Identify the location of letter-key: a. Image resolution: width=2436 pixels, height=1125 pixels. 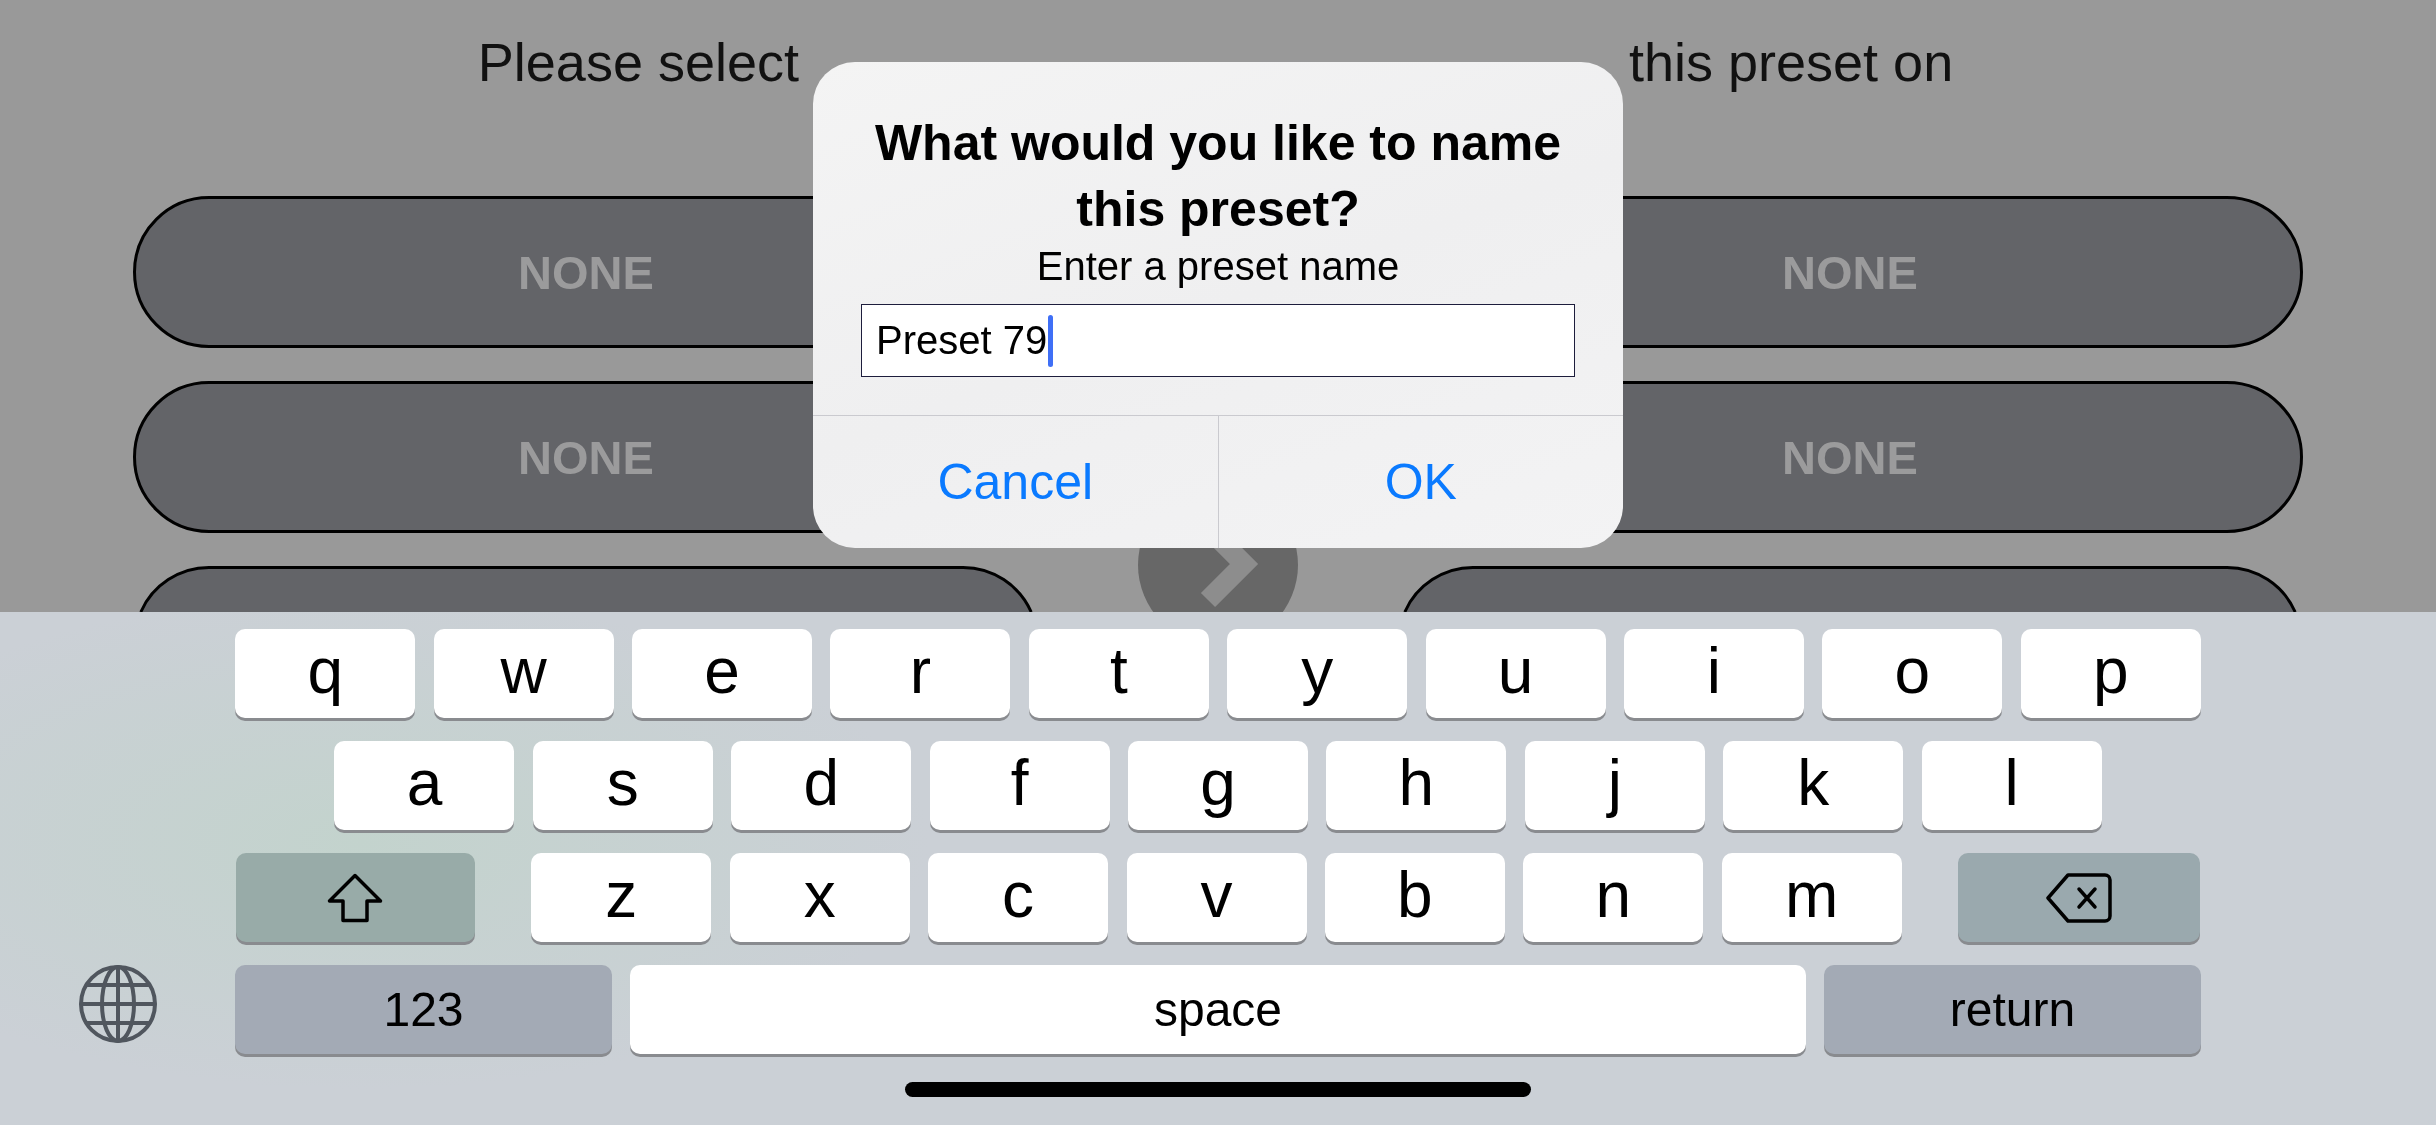
(424, 785).